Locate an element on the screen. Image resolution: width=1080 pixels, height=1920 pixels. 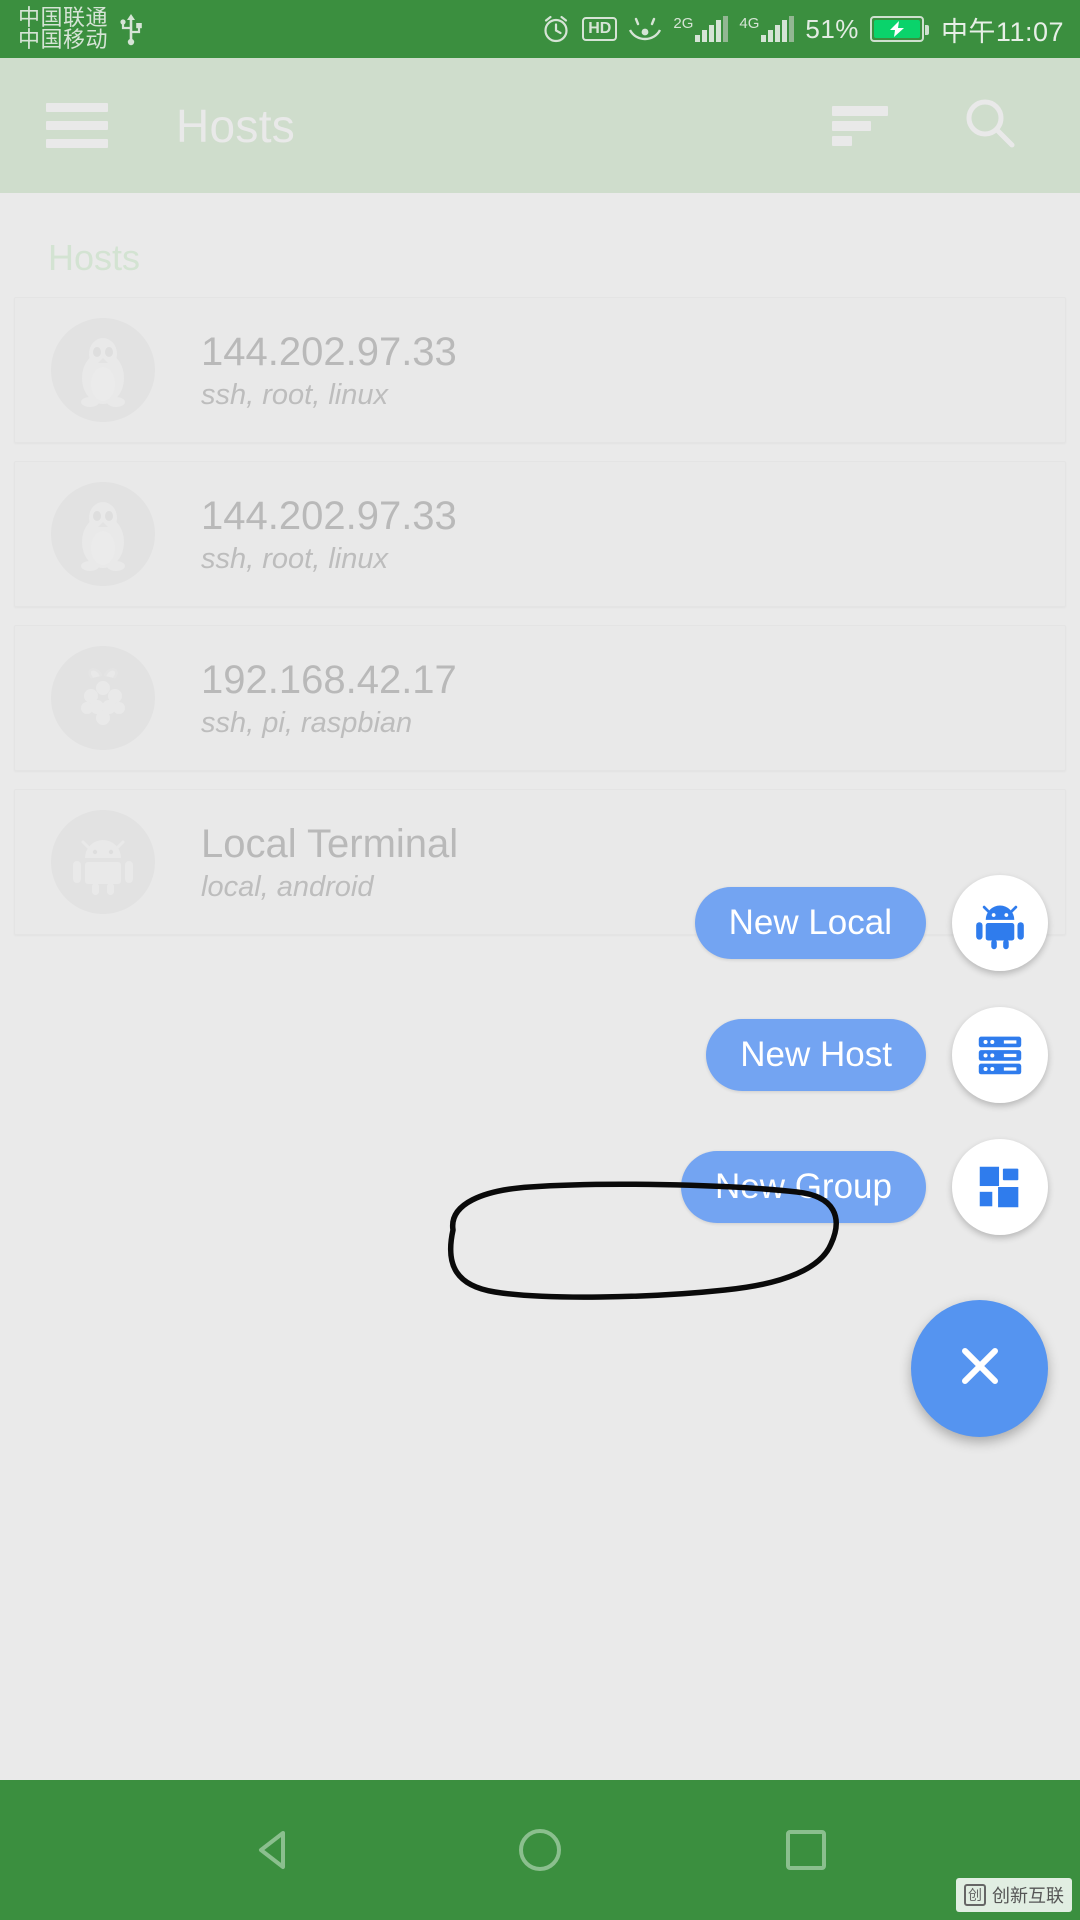
signal-sim1: 2G is located at coordinates (701, 28).